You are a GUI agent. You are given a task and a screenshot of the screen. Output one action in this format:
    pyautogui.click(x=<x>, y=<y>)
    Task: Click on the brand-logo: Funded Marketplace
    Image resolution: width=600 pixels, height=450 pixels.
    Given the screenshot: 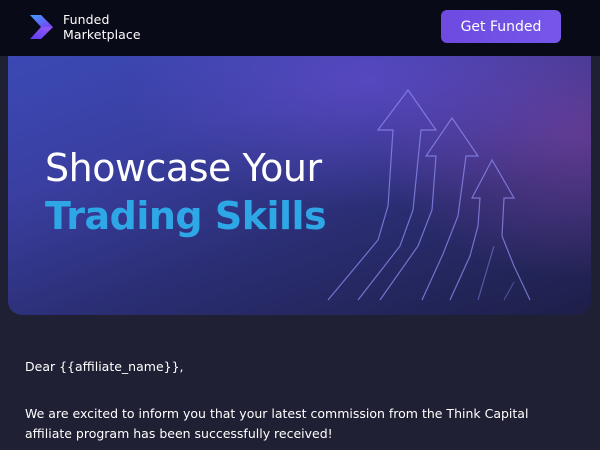 What is the action you would take?
    pyautogui.click(x=84, y=27)
    